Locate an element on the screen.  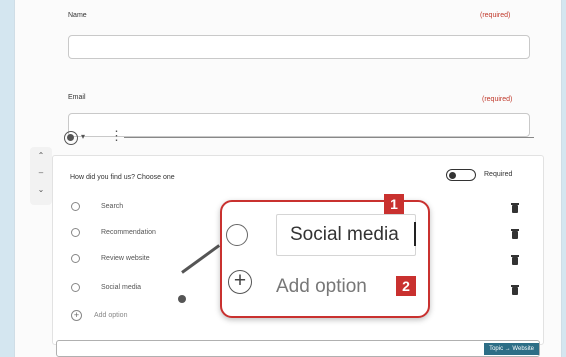
name-label: Name is located at coordinates (77, 15).